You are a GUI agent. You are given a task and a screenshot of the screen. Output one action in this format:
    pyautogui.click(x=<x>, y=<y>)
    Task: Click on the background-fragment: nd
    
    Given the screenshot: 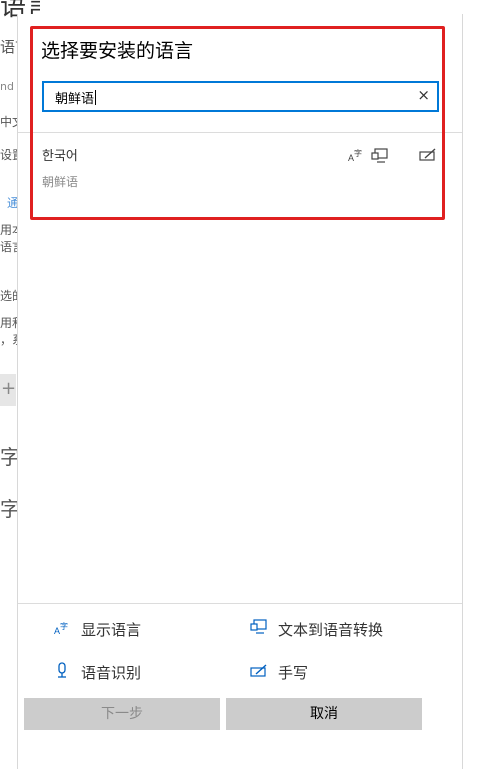 What is the action you would take?
    pyautogui.click(x=7, y=86)
    